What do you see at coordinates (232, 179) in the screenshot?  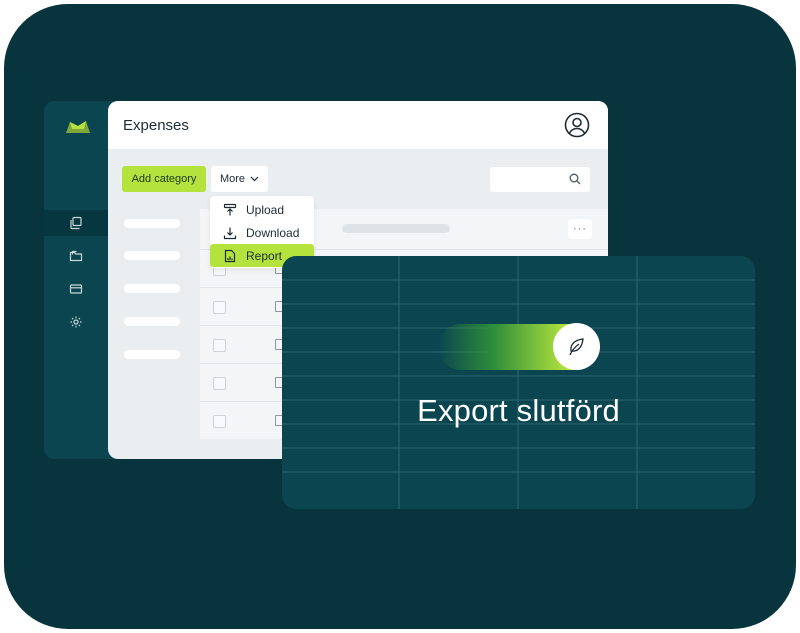 I see `more-label: More` at bounding box center [232, 179].